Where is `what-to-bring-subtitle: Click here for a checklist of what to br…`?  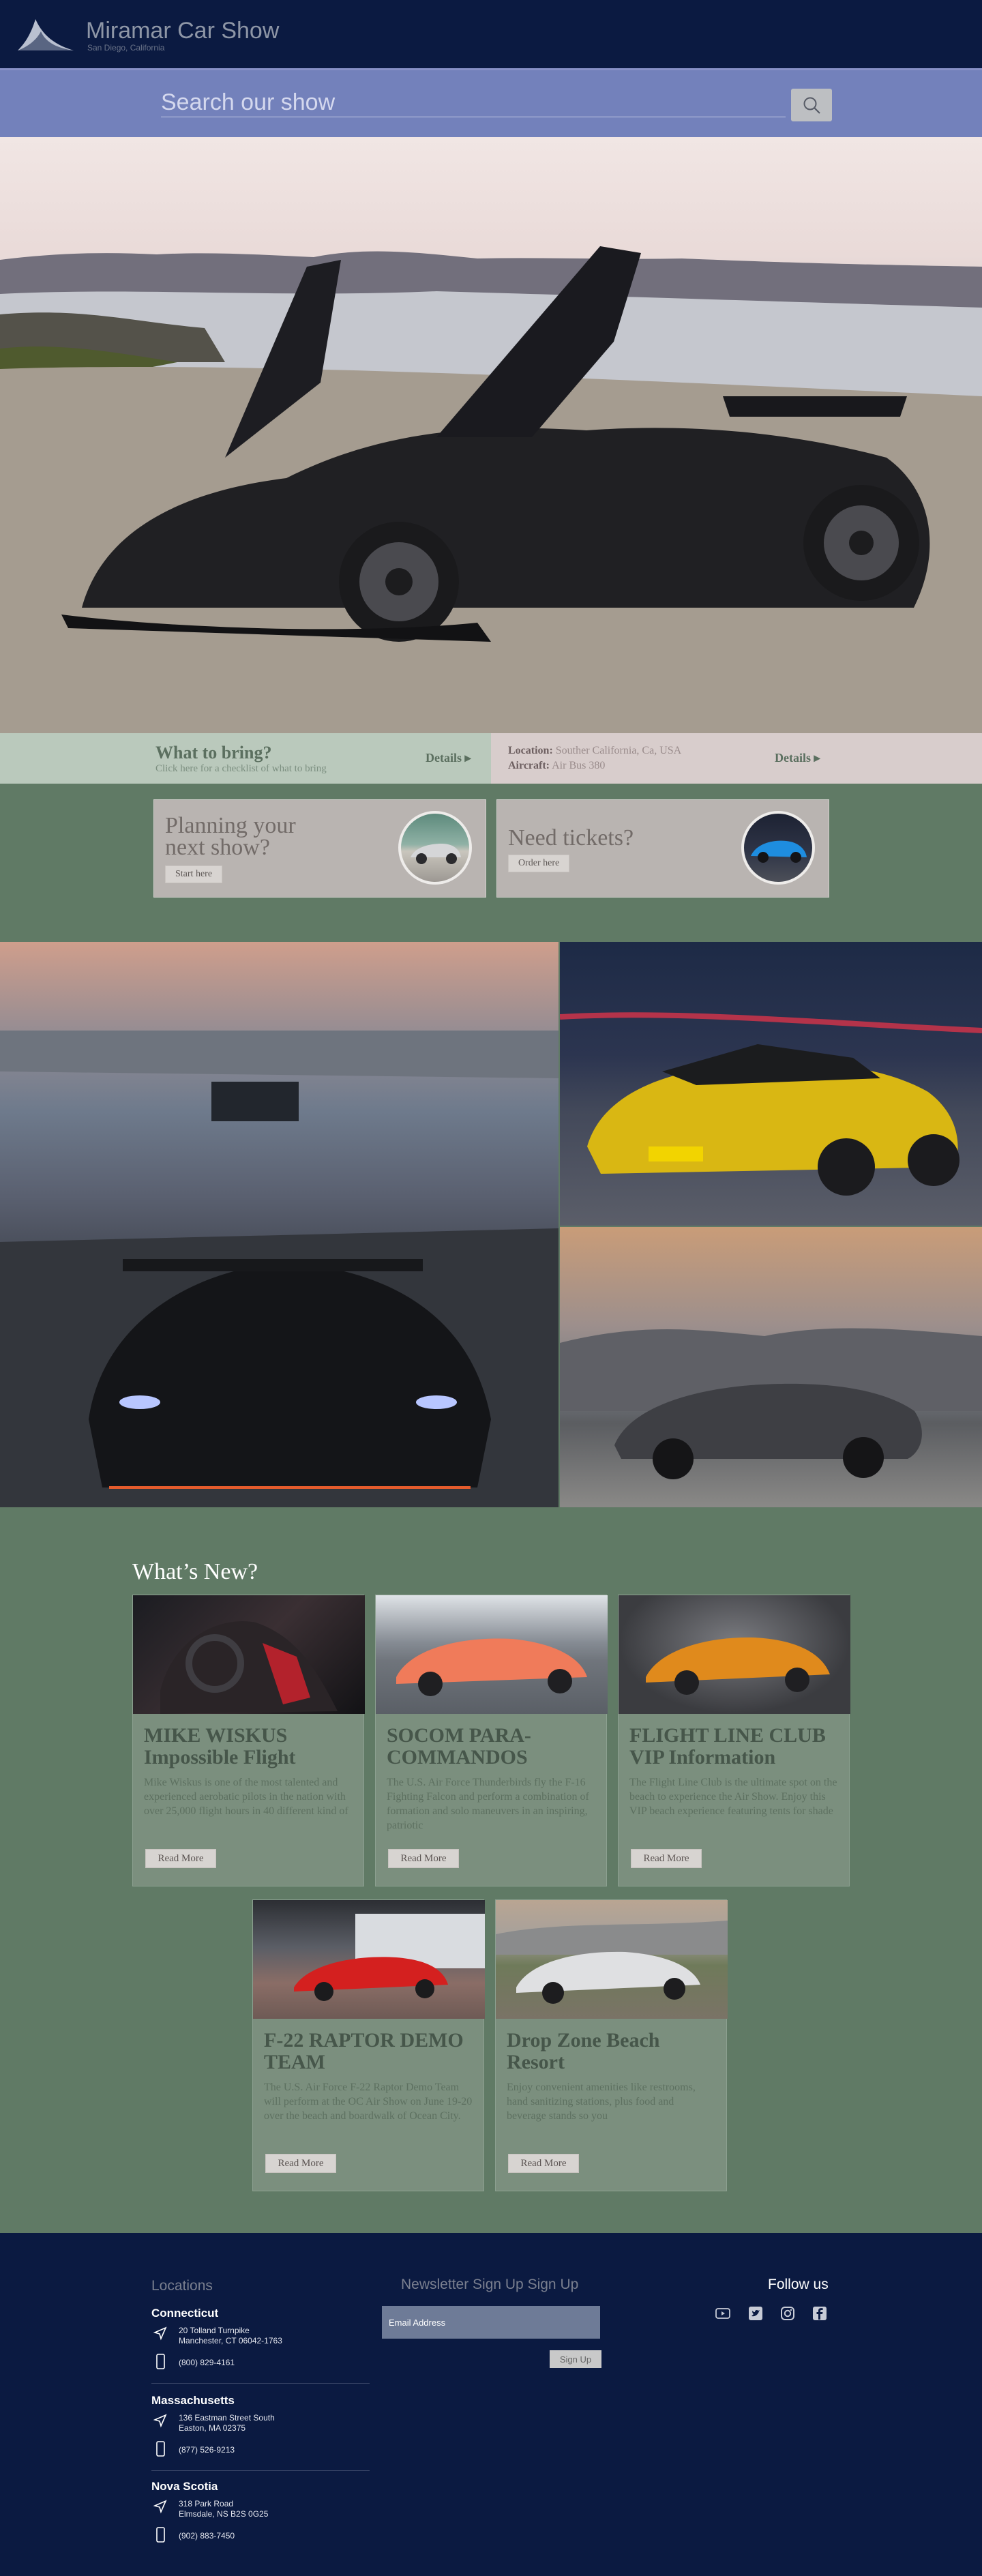 what-to-bring-subtitle: Click here for a checklist of what to br… is located at coordinates (241, 768).